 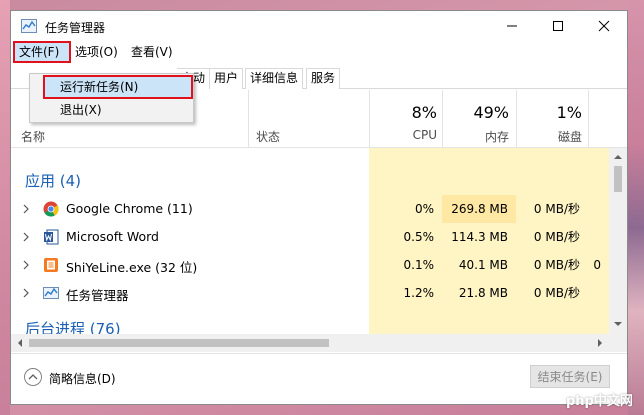 What do you see at coordinates (598, 265) in the screenshot?
I see `network-cell: 0` at bounding box center [598, 265].